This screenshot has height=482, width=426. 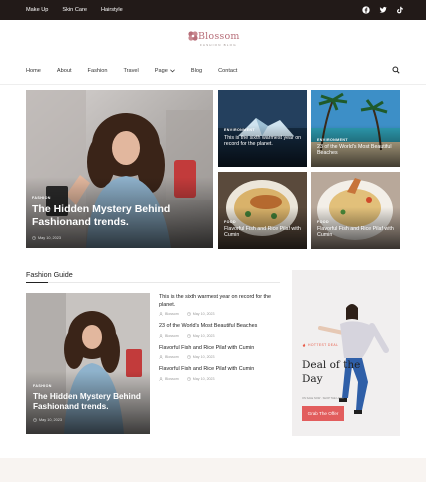 What do you see at coordinates (221, 327) in the screenshot?
I see `list-item-title: 23 of the World's Most Beautiful Beaches` at bounding box center [221, 327].